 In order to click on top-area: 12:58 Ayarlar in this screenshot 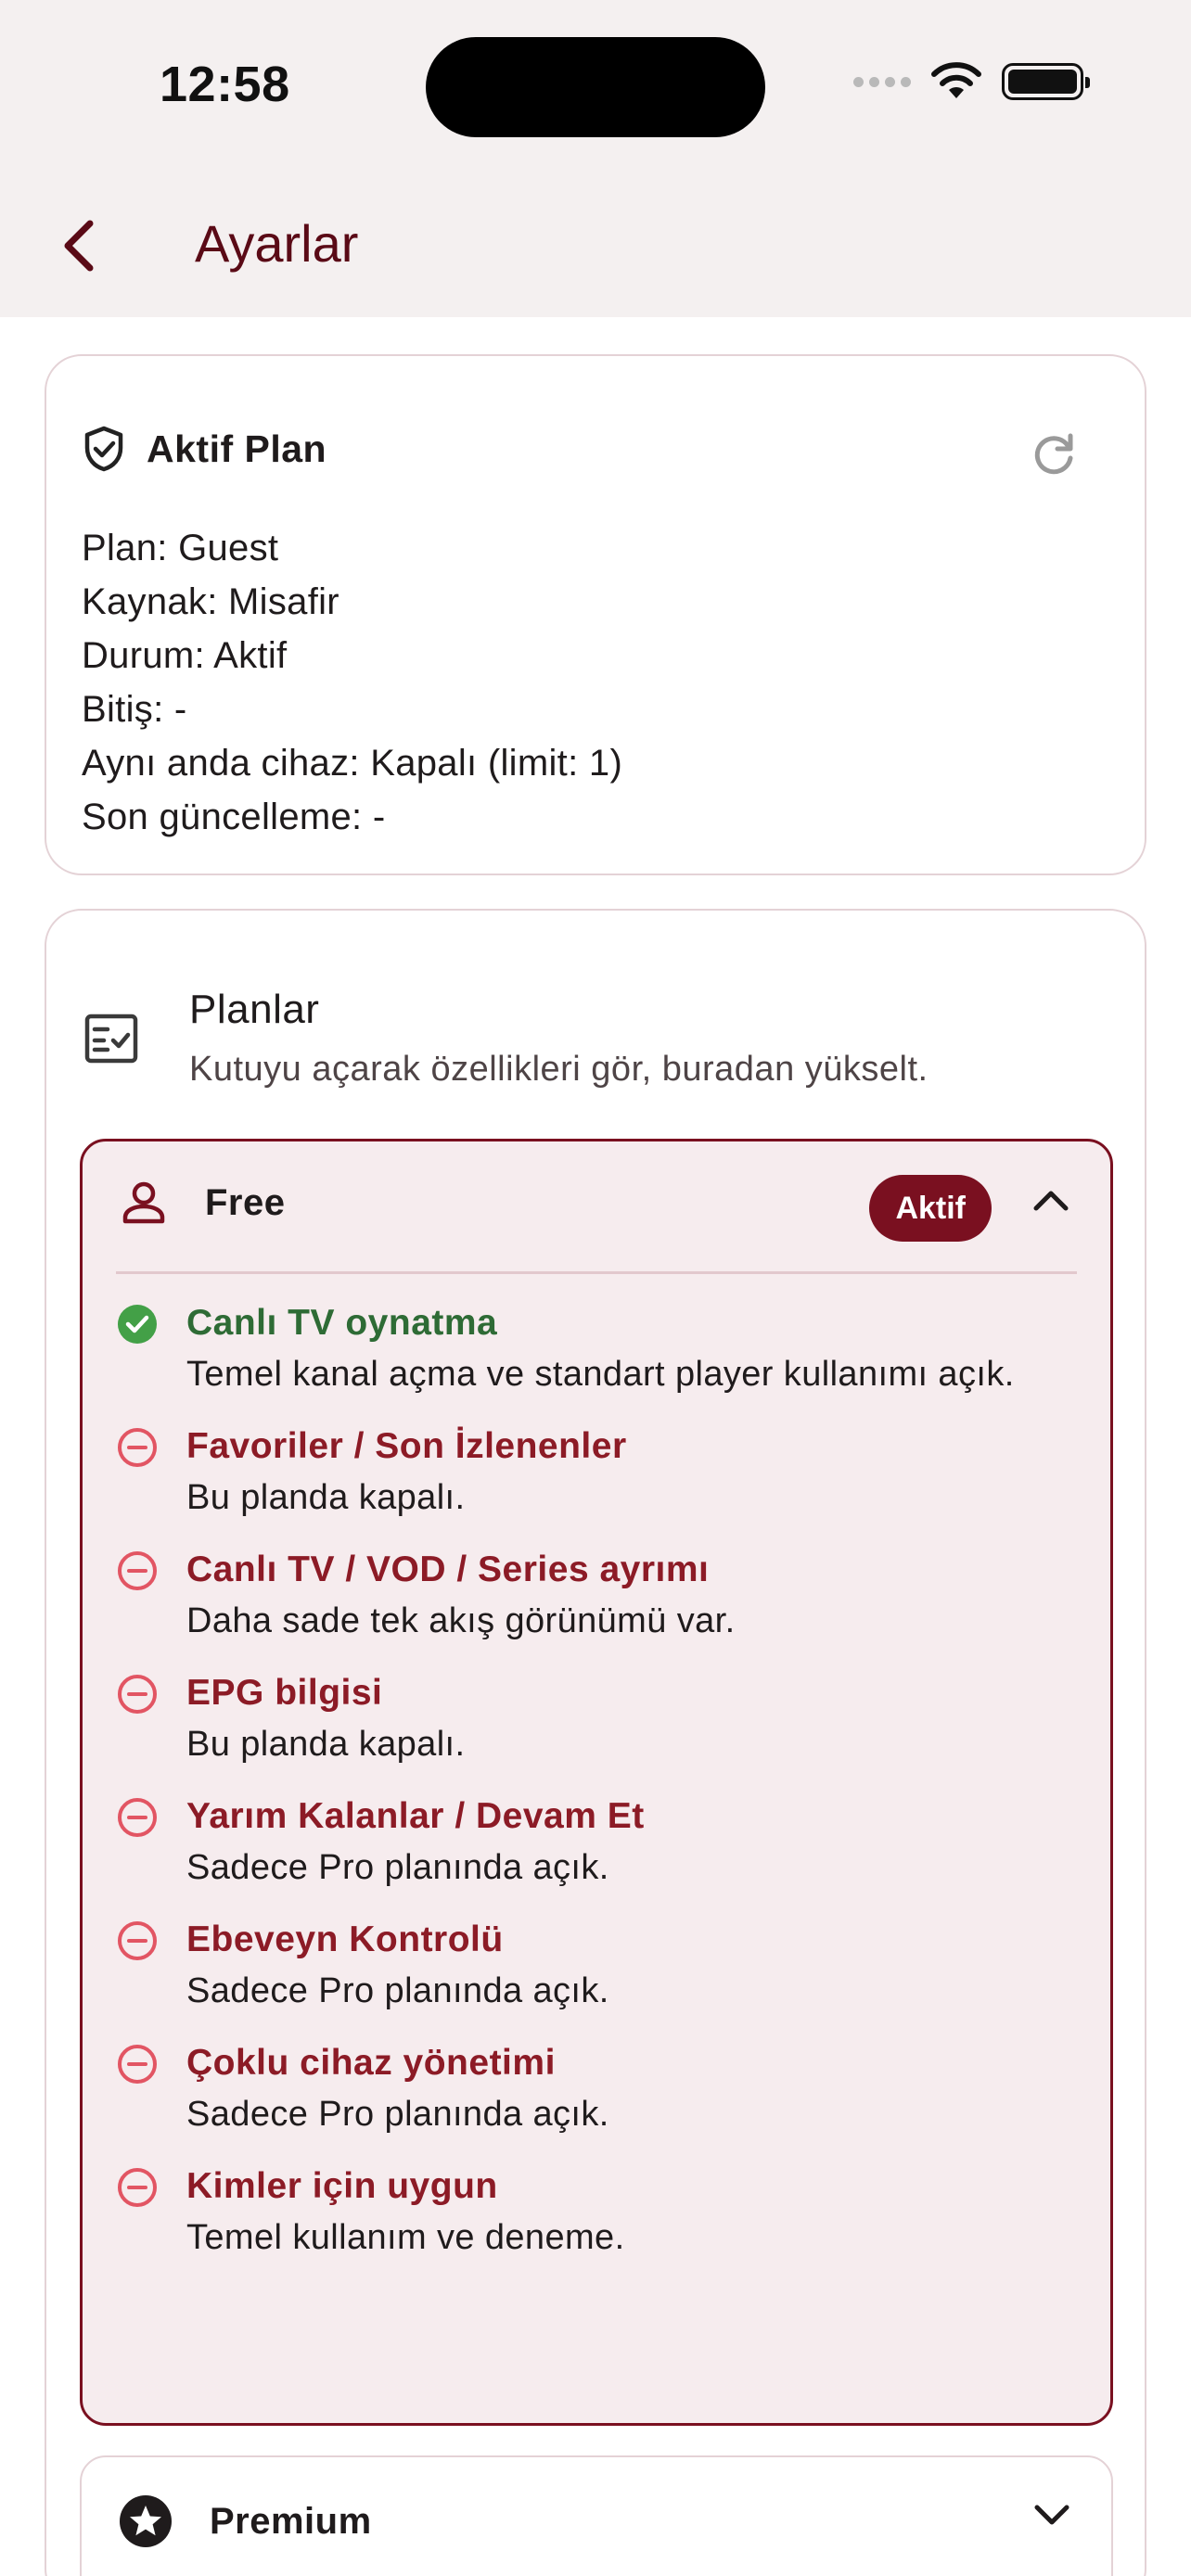, I will do `click(595, 158)`.